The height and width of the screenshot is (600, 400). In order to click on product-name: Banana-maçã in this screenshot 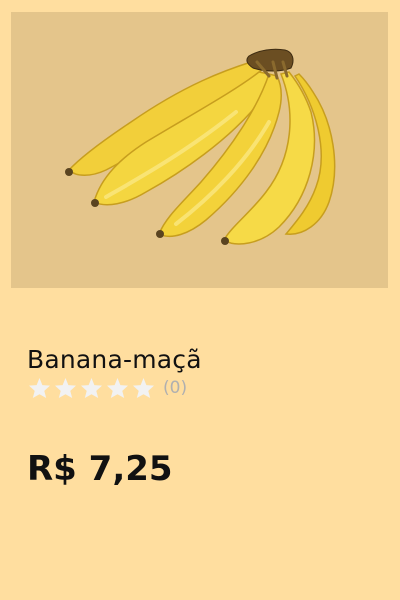, I will do `click(114, 360)`.